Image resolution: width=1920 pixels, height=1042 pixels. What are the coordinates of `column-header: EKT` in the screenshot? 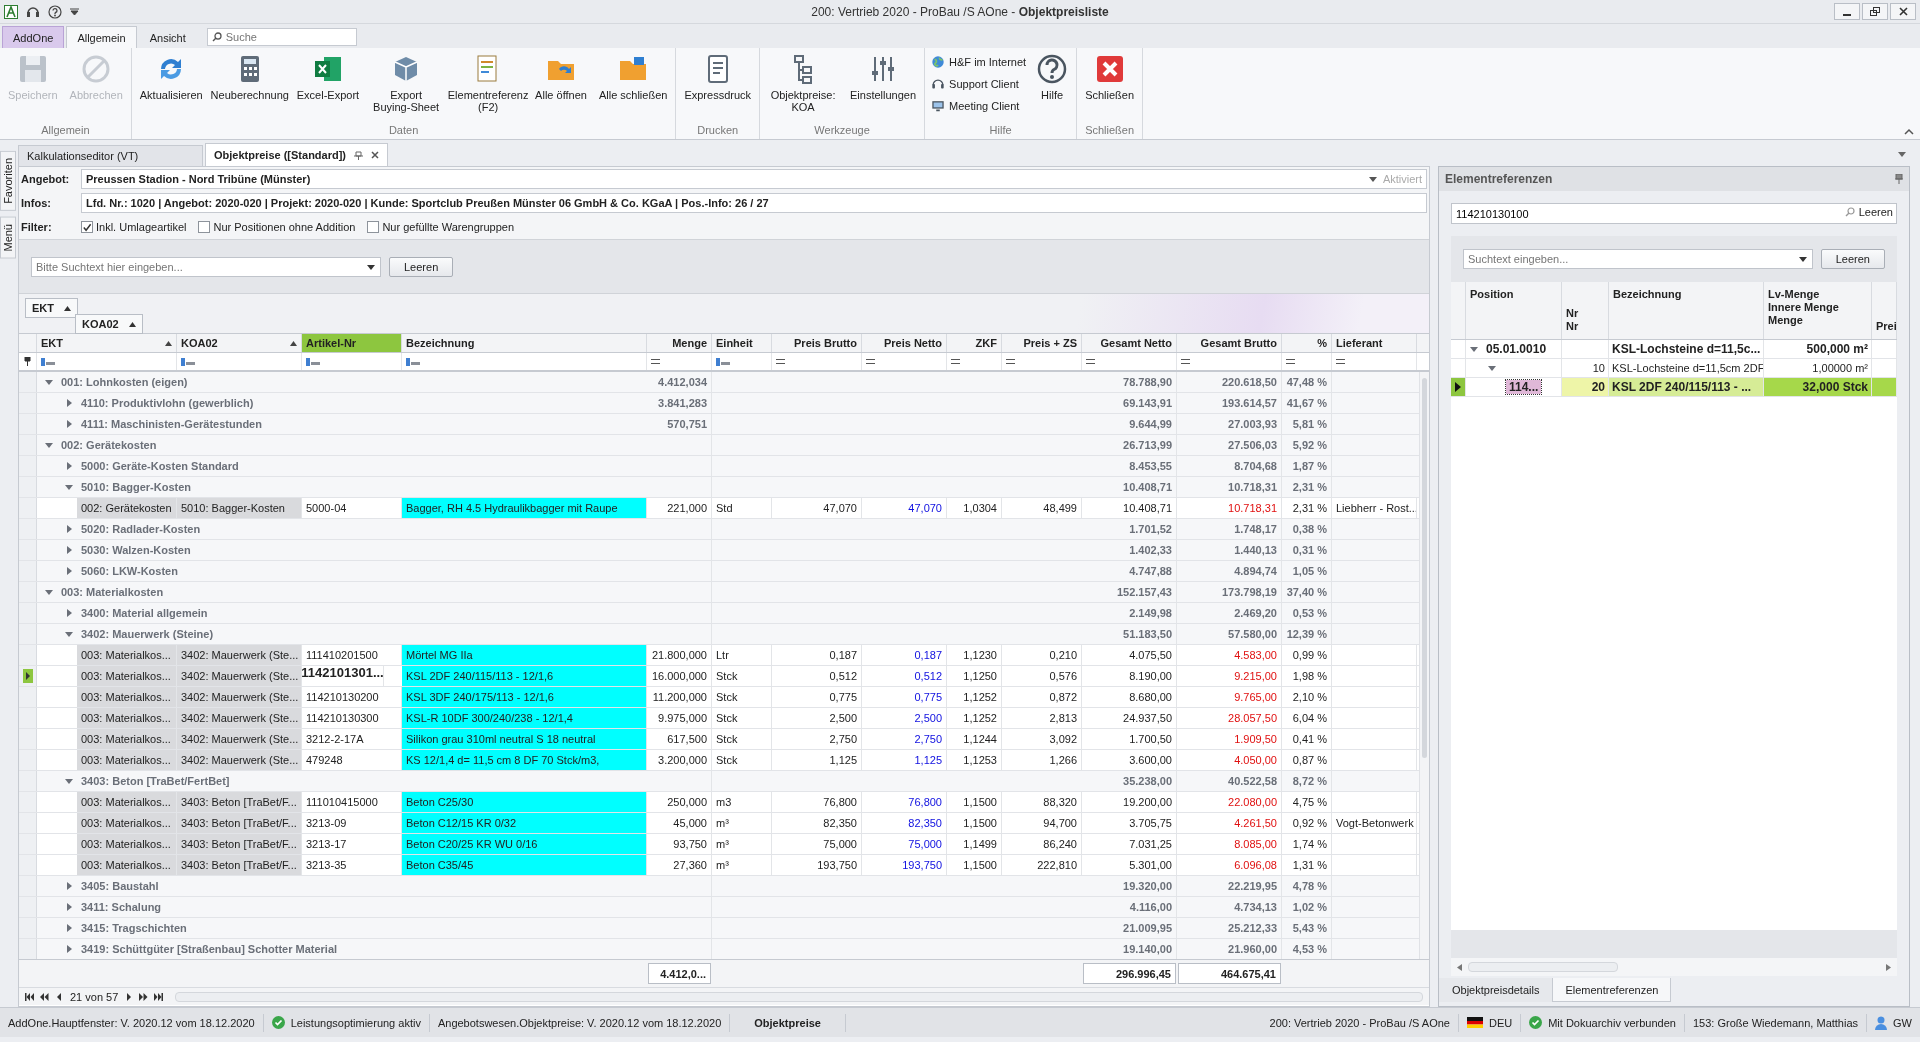 It's located at (107, 343).